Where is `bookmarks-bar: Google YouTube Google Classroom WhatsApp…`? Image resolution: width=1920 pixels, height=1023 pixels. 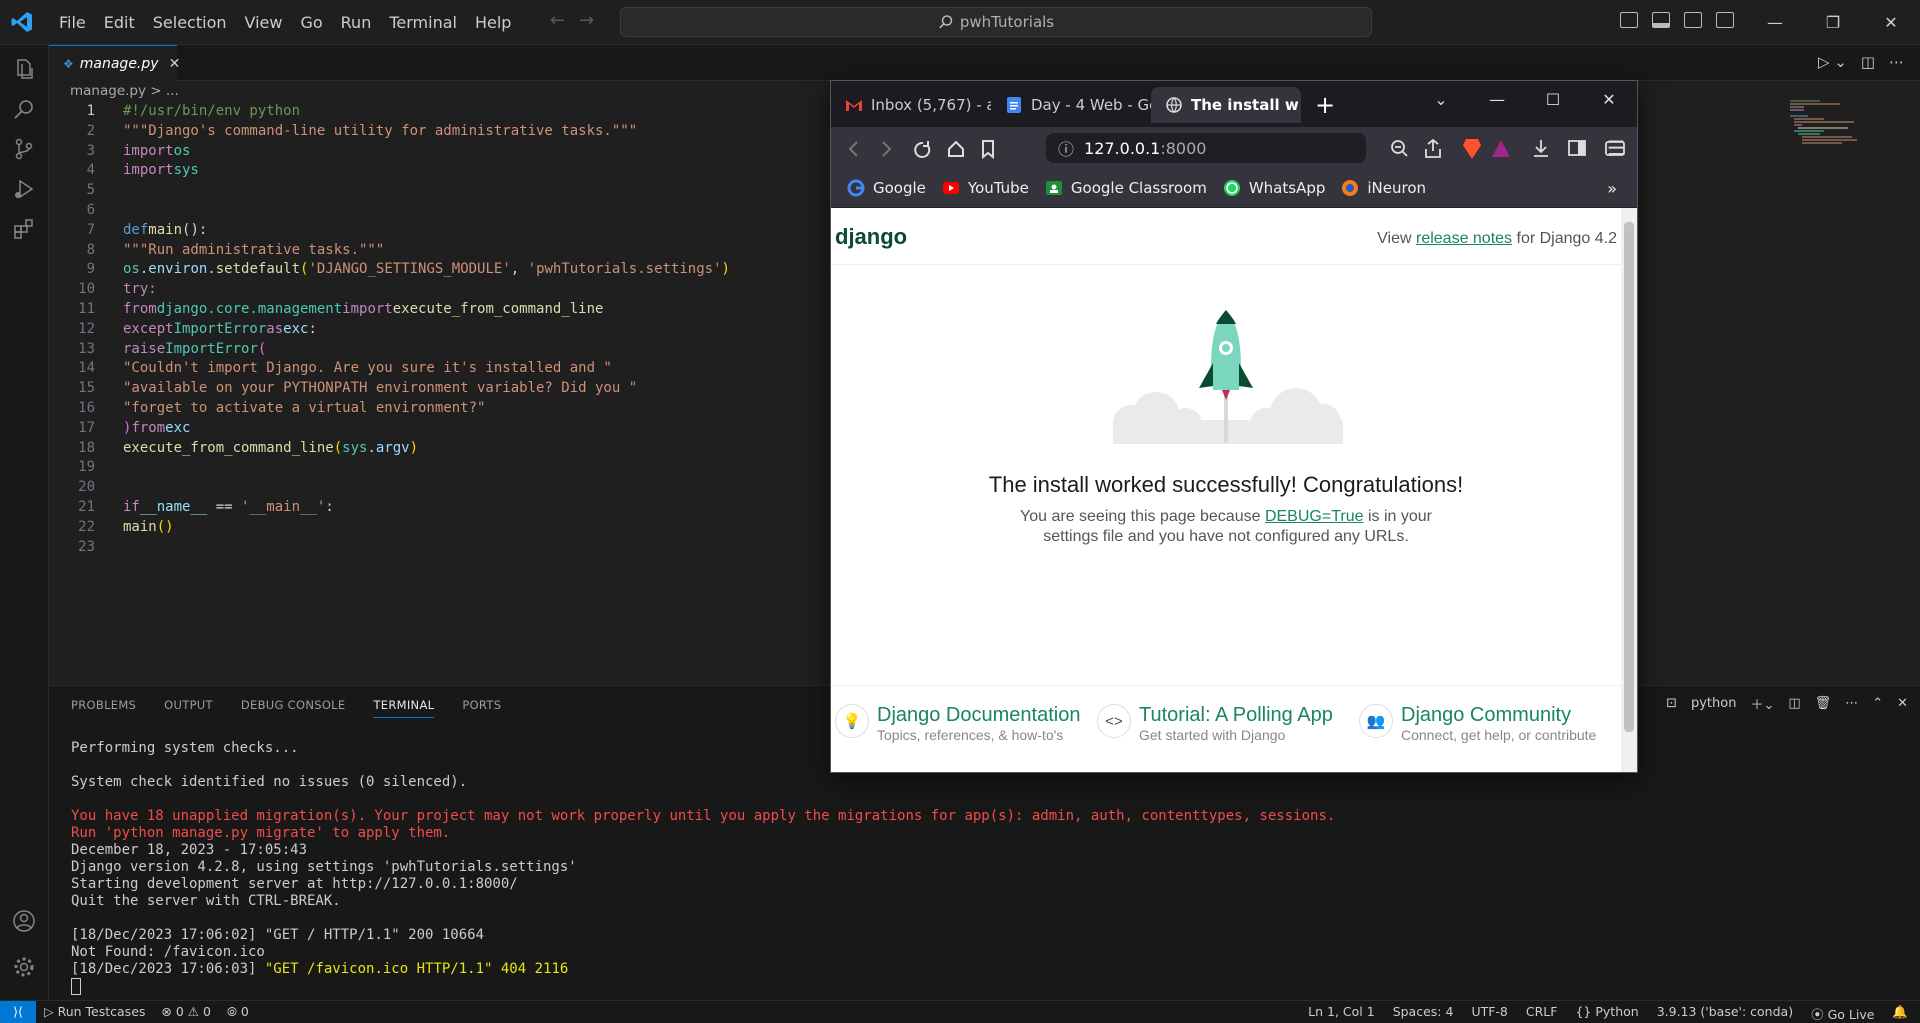 bookmarks-bar: Google YouTube Google Classroom WhatsApp… is located at coordinates (1234, 188).